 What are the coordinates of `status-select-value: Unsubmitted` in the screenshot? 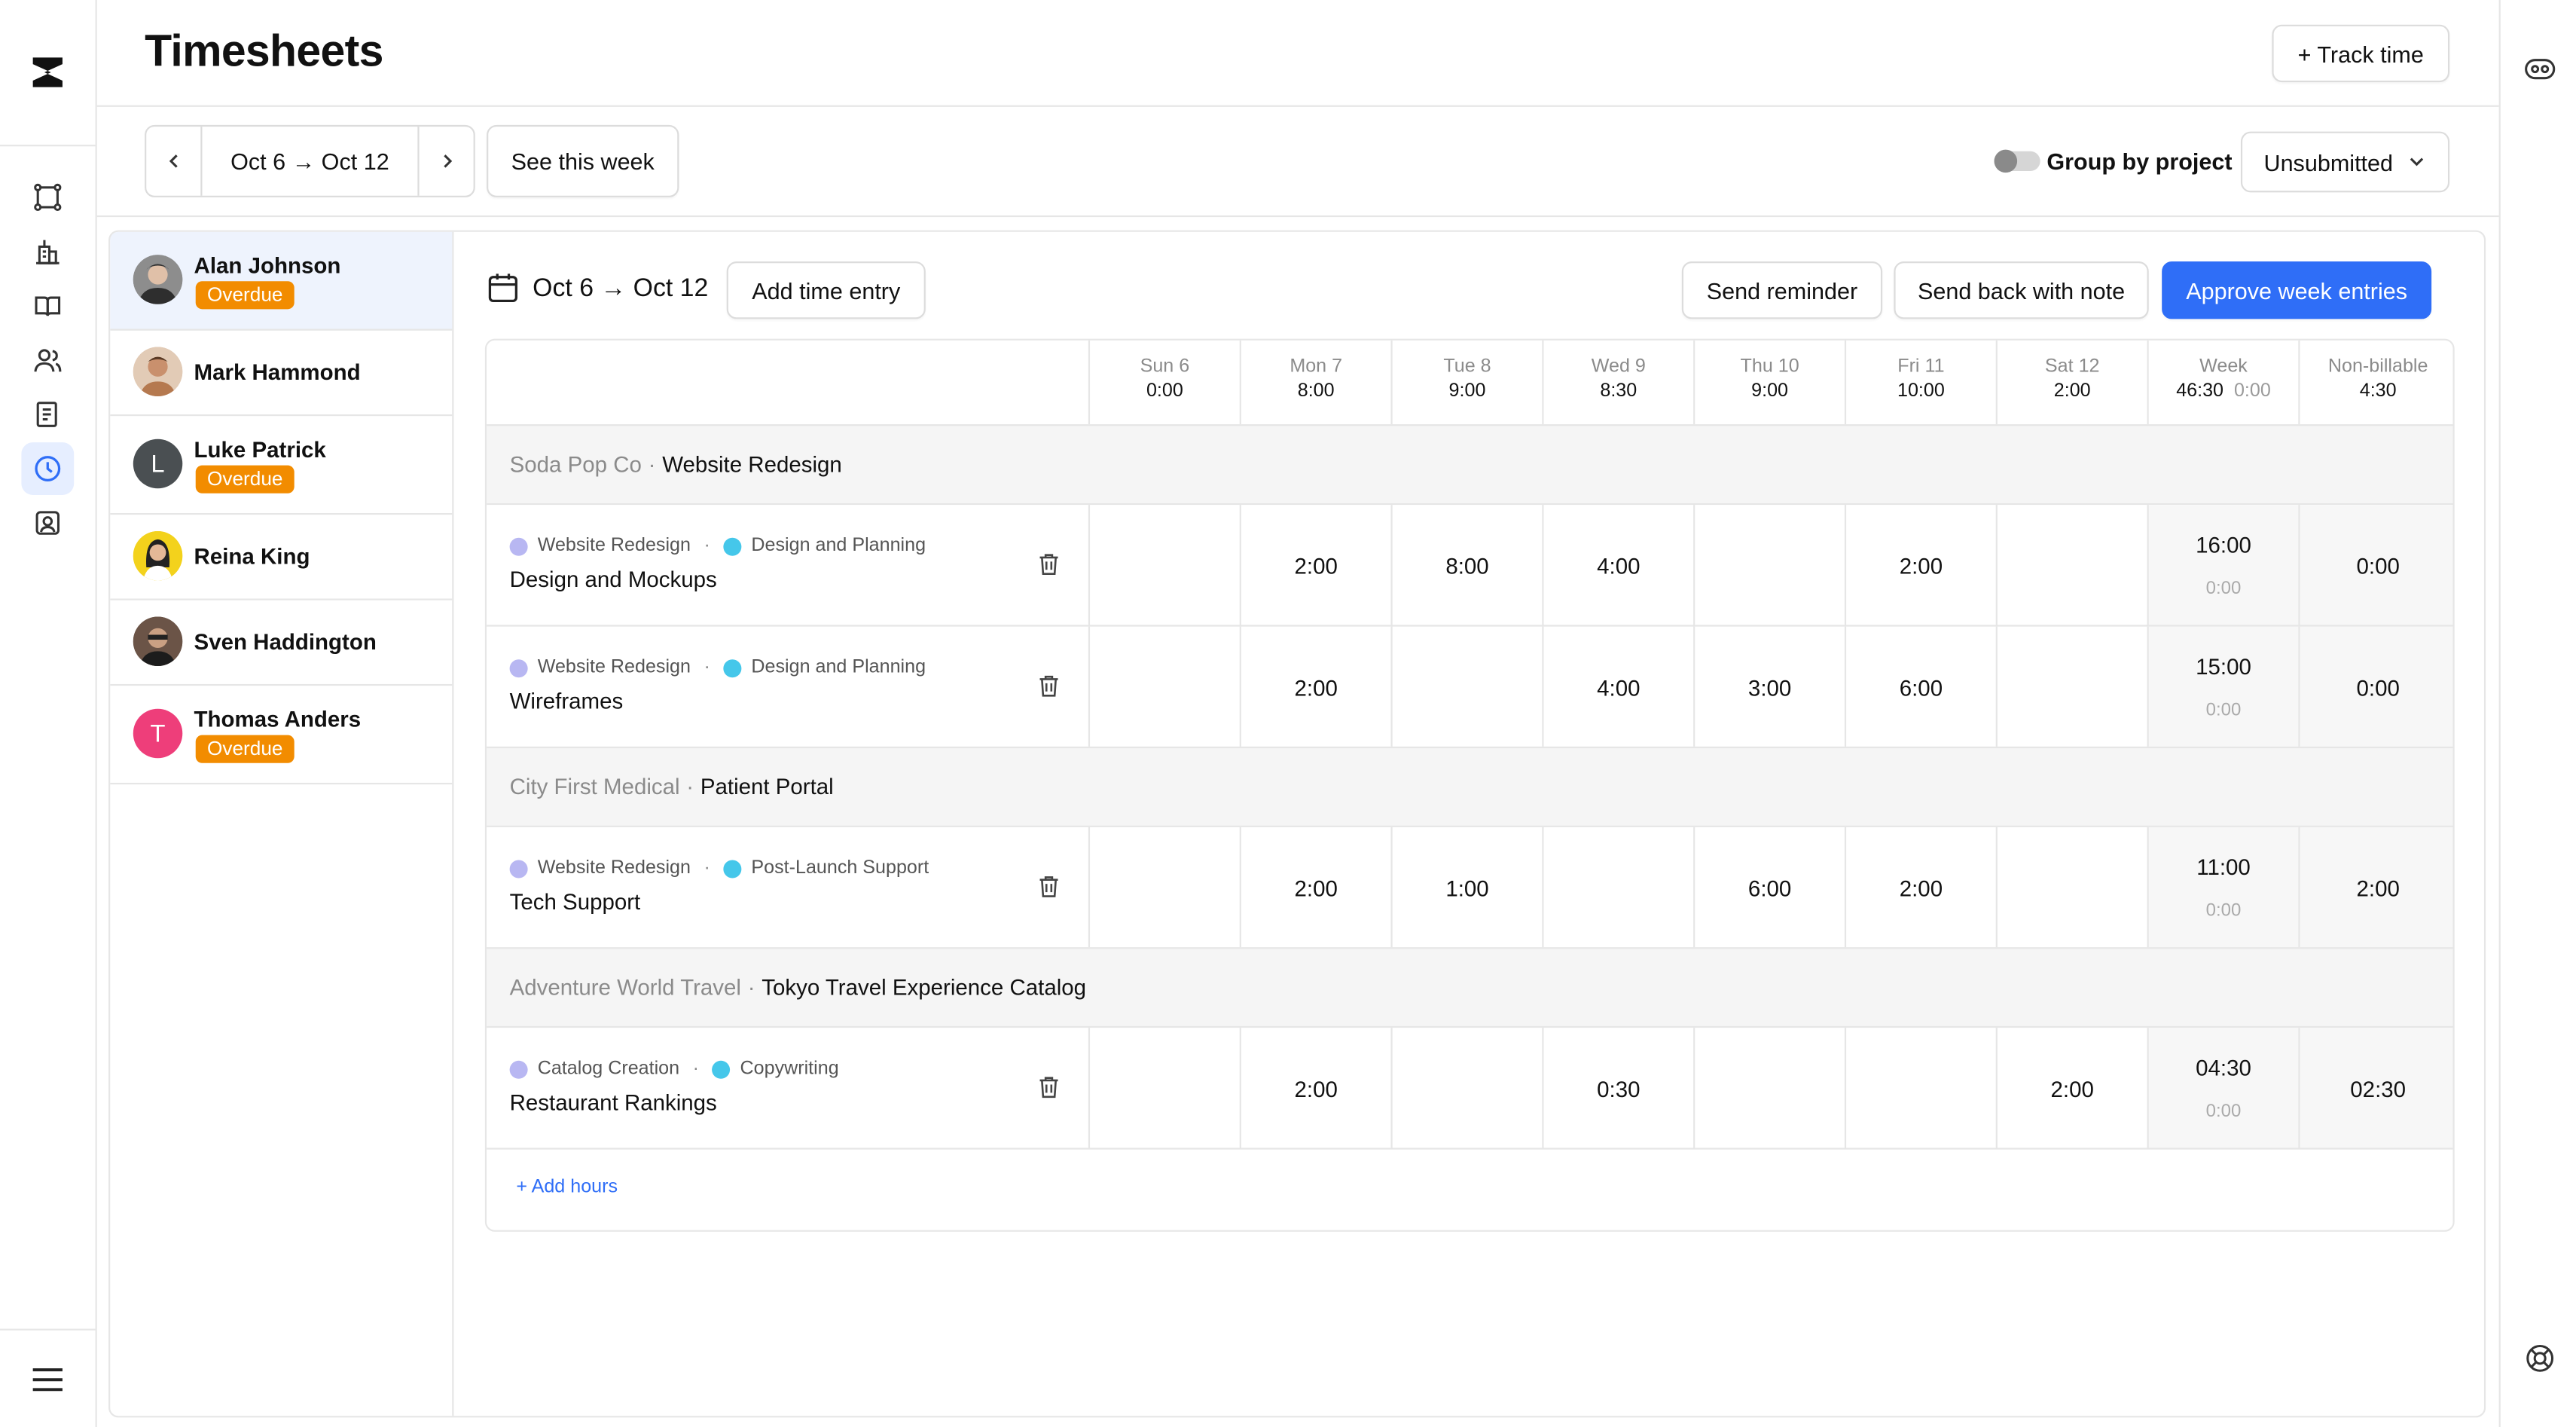 It's located at (2329, 162).